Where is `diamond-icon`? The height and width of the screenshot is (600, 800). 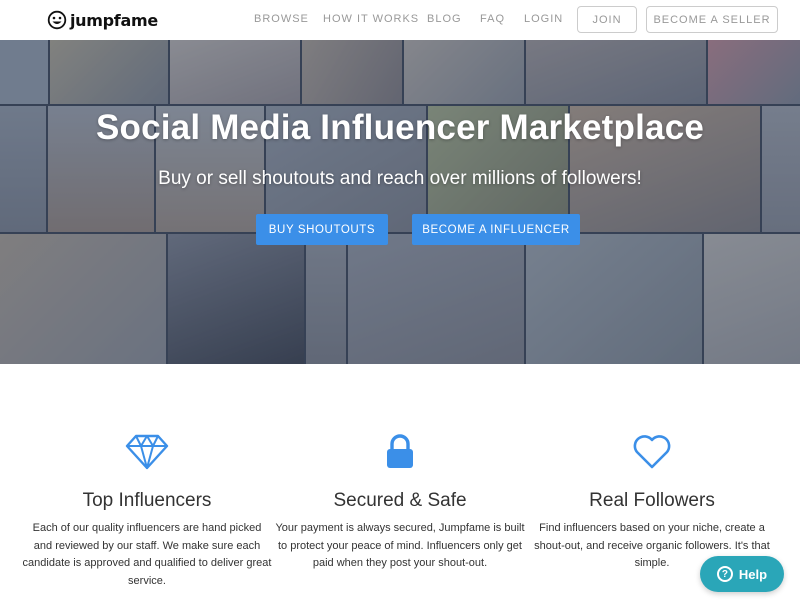 diamond-icon is located at coordinates (147, 452).